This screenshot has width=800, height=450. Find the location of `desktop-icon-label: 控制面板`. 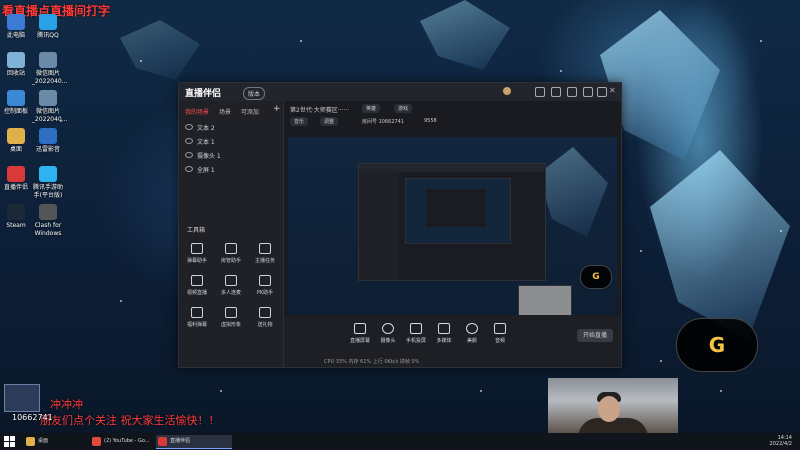

desktop-icon-label: 控制面板 is located at coordinates (15, 111).